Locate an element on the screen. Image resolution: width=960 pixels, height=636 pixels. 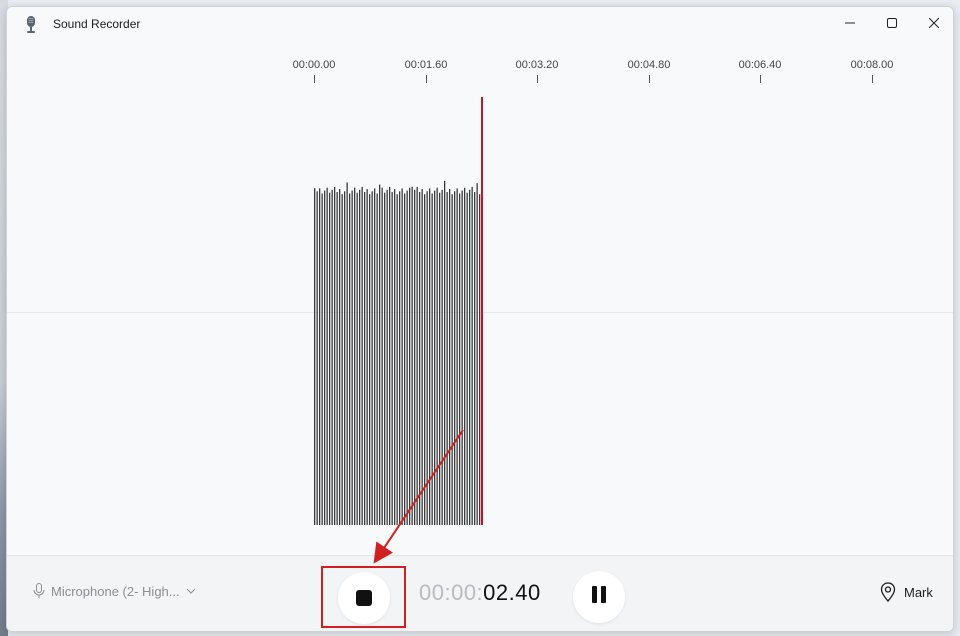
microphone-icon is located at coordinates (39, 590).